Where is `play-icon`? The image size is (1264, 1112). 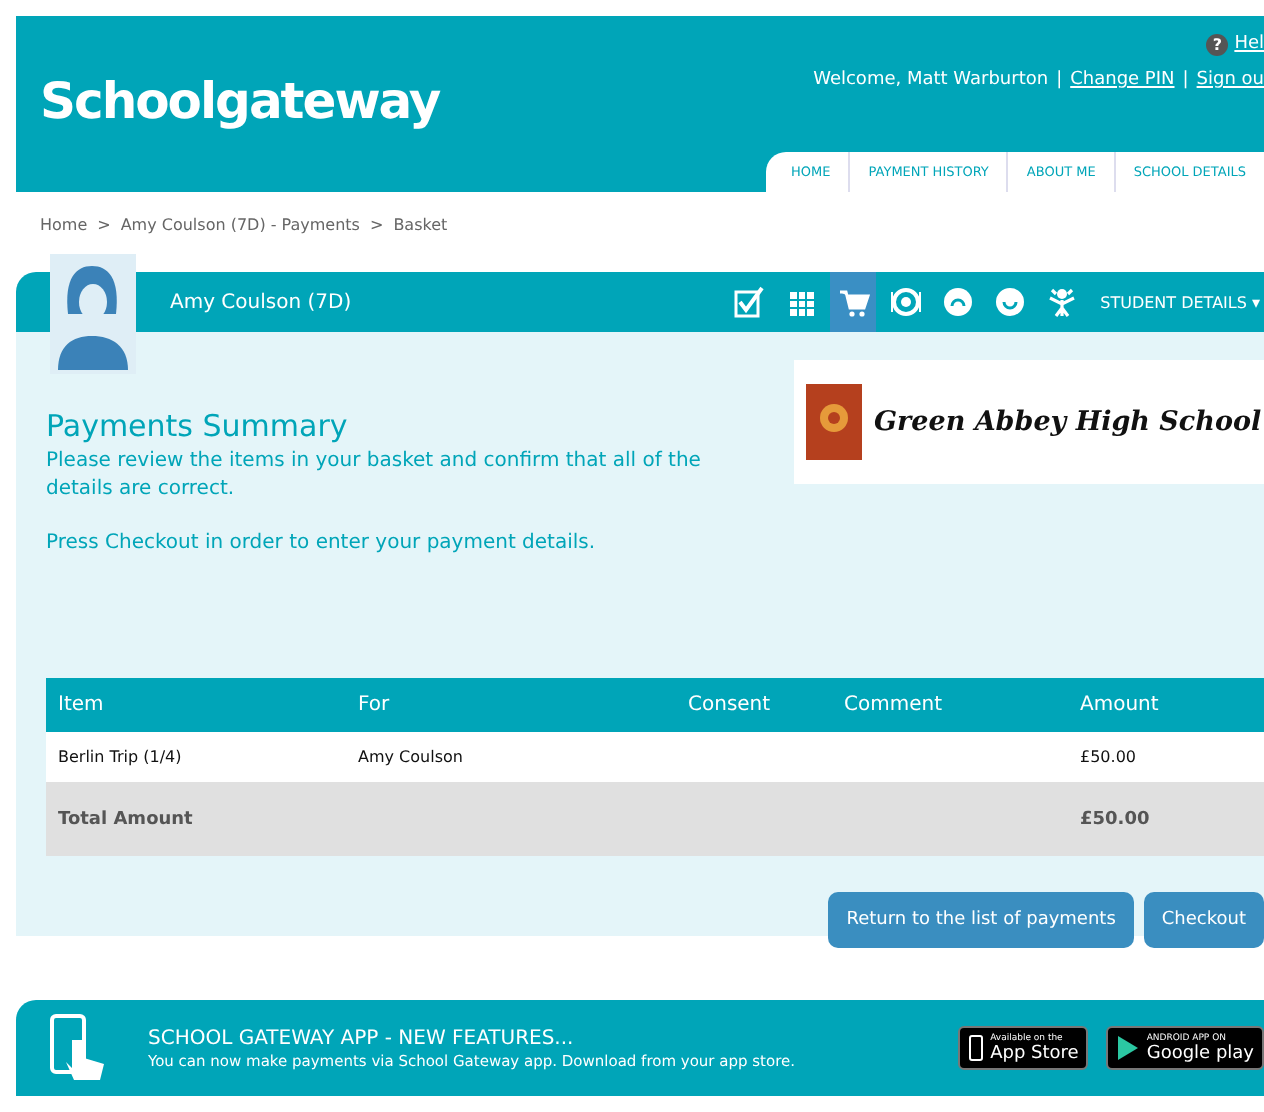 play-icon is located at coordinates (1128, 1048).